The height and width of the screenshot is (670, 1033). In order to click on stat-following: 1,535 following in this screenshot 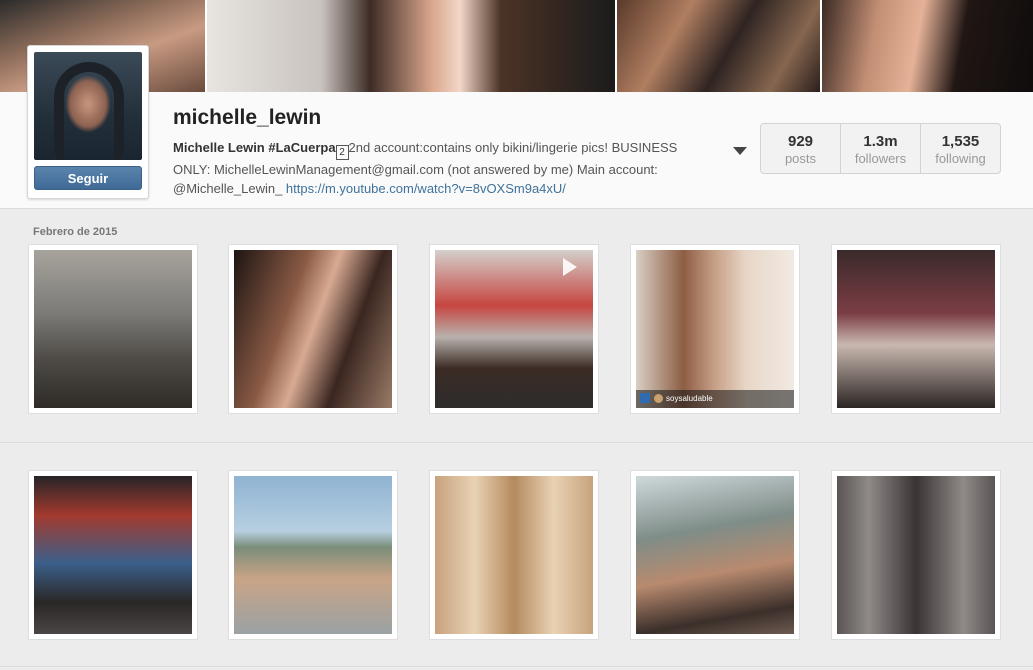, I will do `click(960, 148)`.